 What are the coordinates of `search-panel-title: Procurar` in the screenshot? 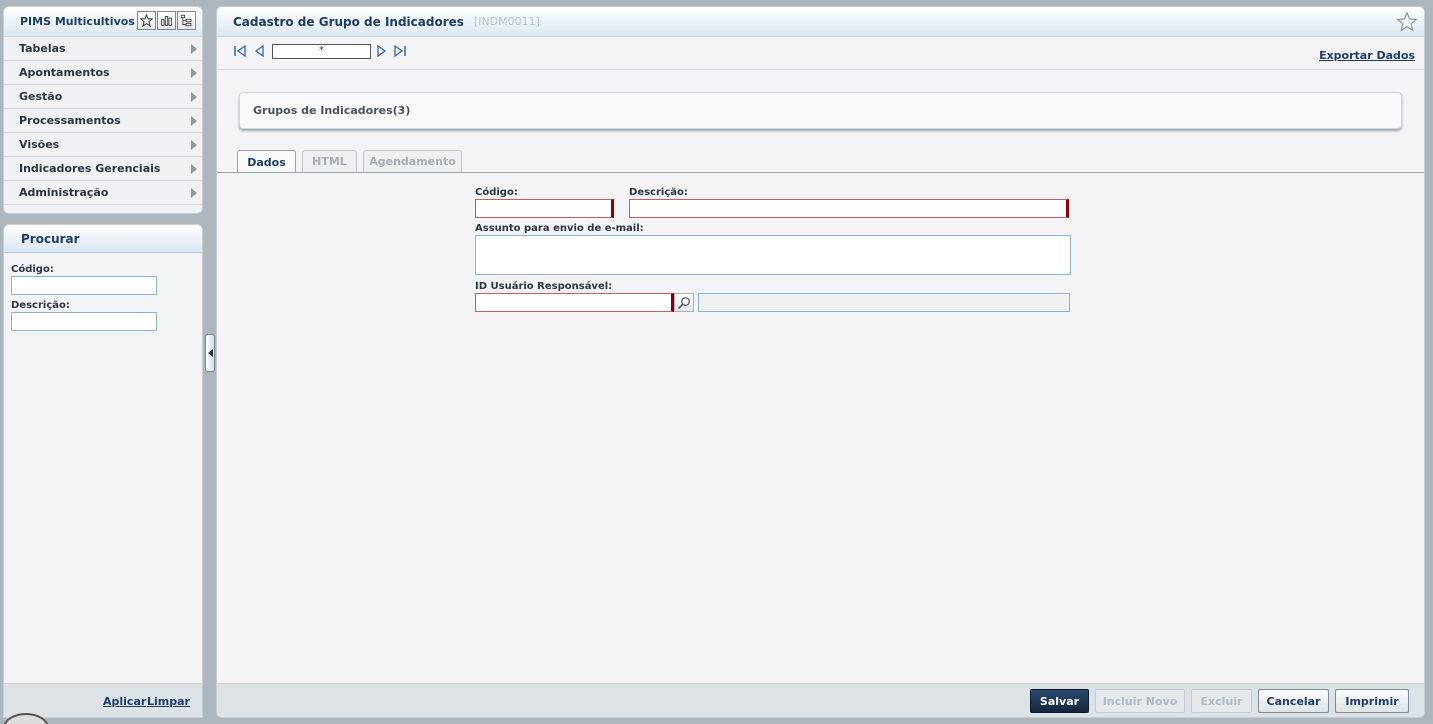 It's located at (103, 239).